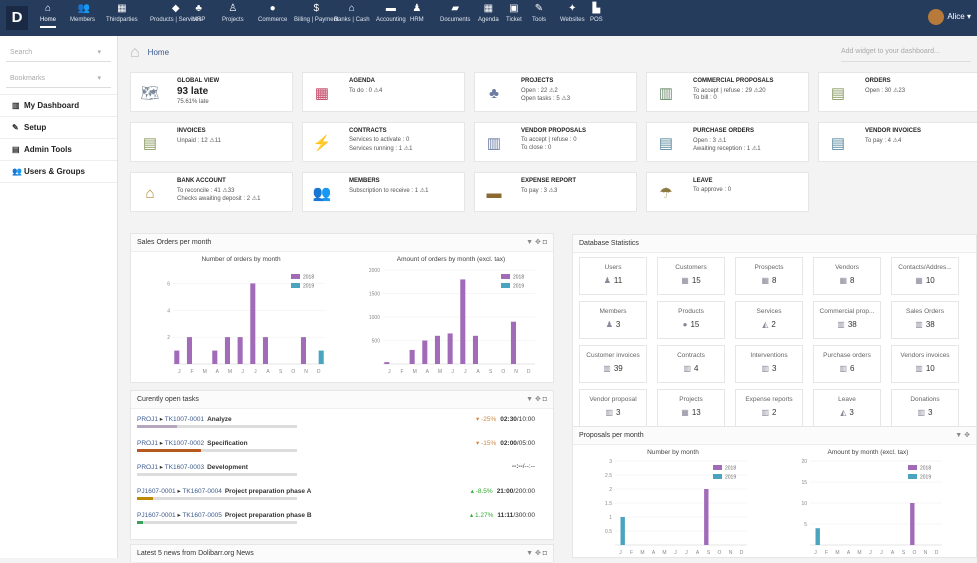 Image resolution: width=977 pixels, height=563 pixels. I want to click on menu-websites: ✦ Websites, so click(572, 14).